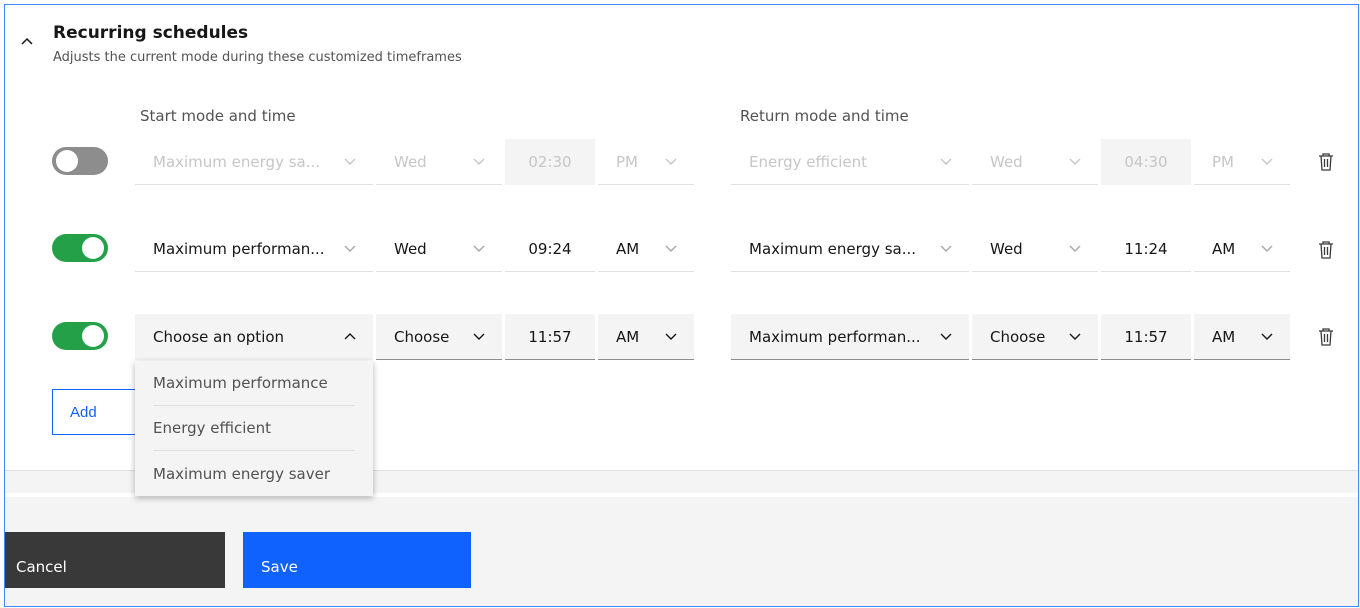 The height and width of the screenshot is (608, 1360). I want to click on start-day-value: Choose, so click(422, 336).